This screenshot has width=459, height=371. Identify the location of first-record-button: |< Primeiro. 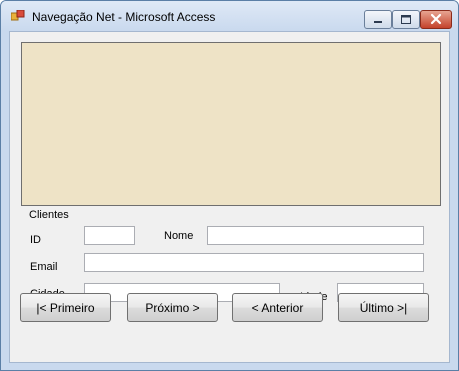
(65, 307).